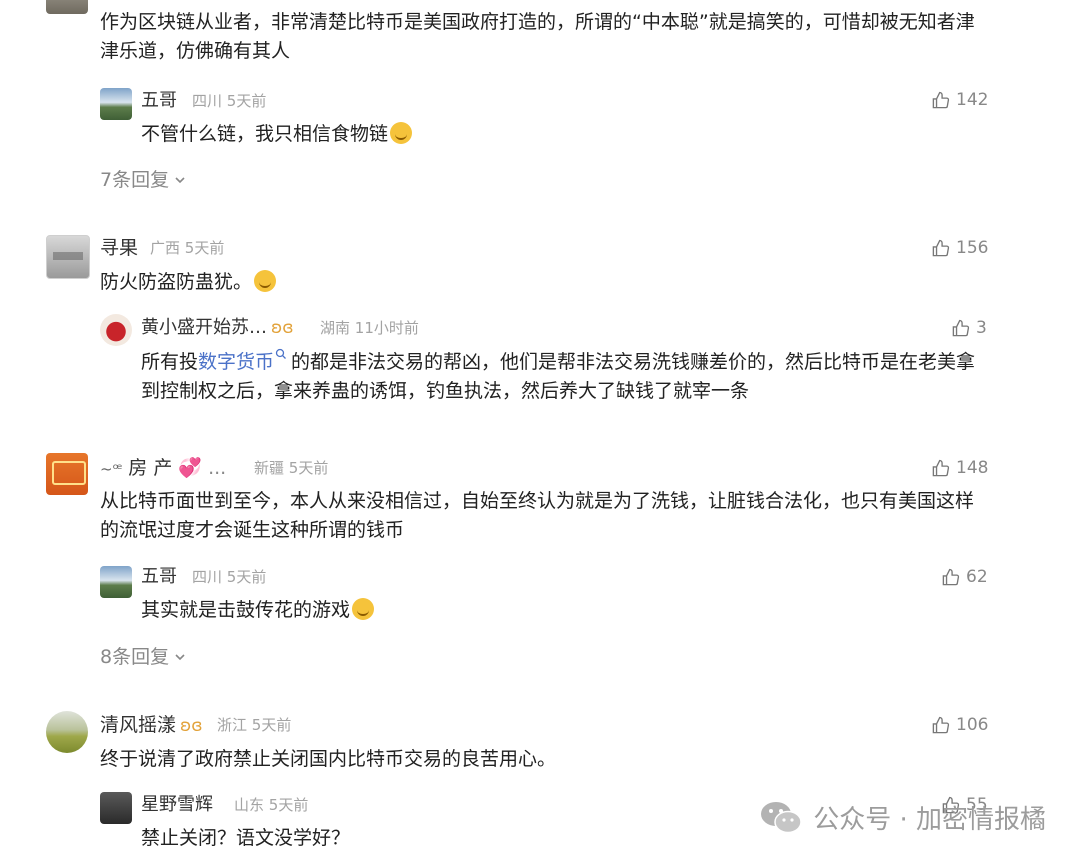  I want to click on comment-meta: 浙江 5天前, so click(254, 725).